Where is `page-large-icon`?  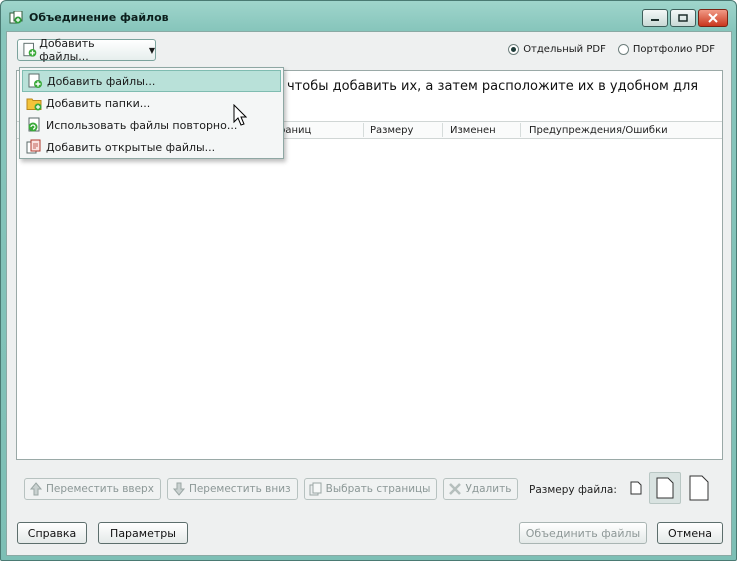 page-large-icon is located at coordinates (699, 488).